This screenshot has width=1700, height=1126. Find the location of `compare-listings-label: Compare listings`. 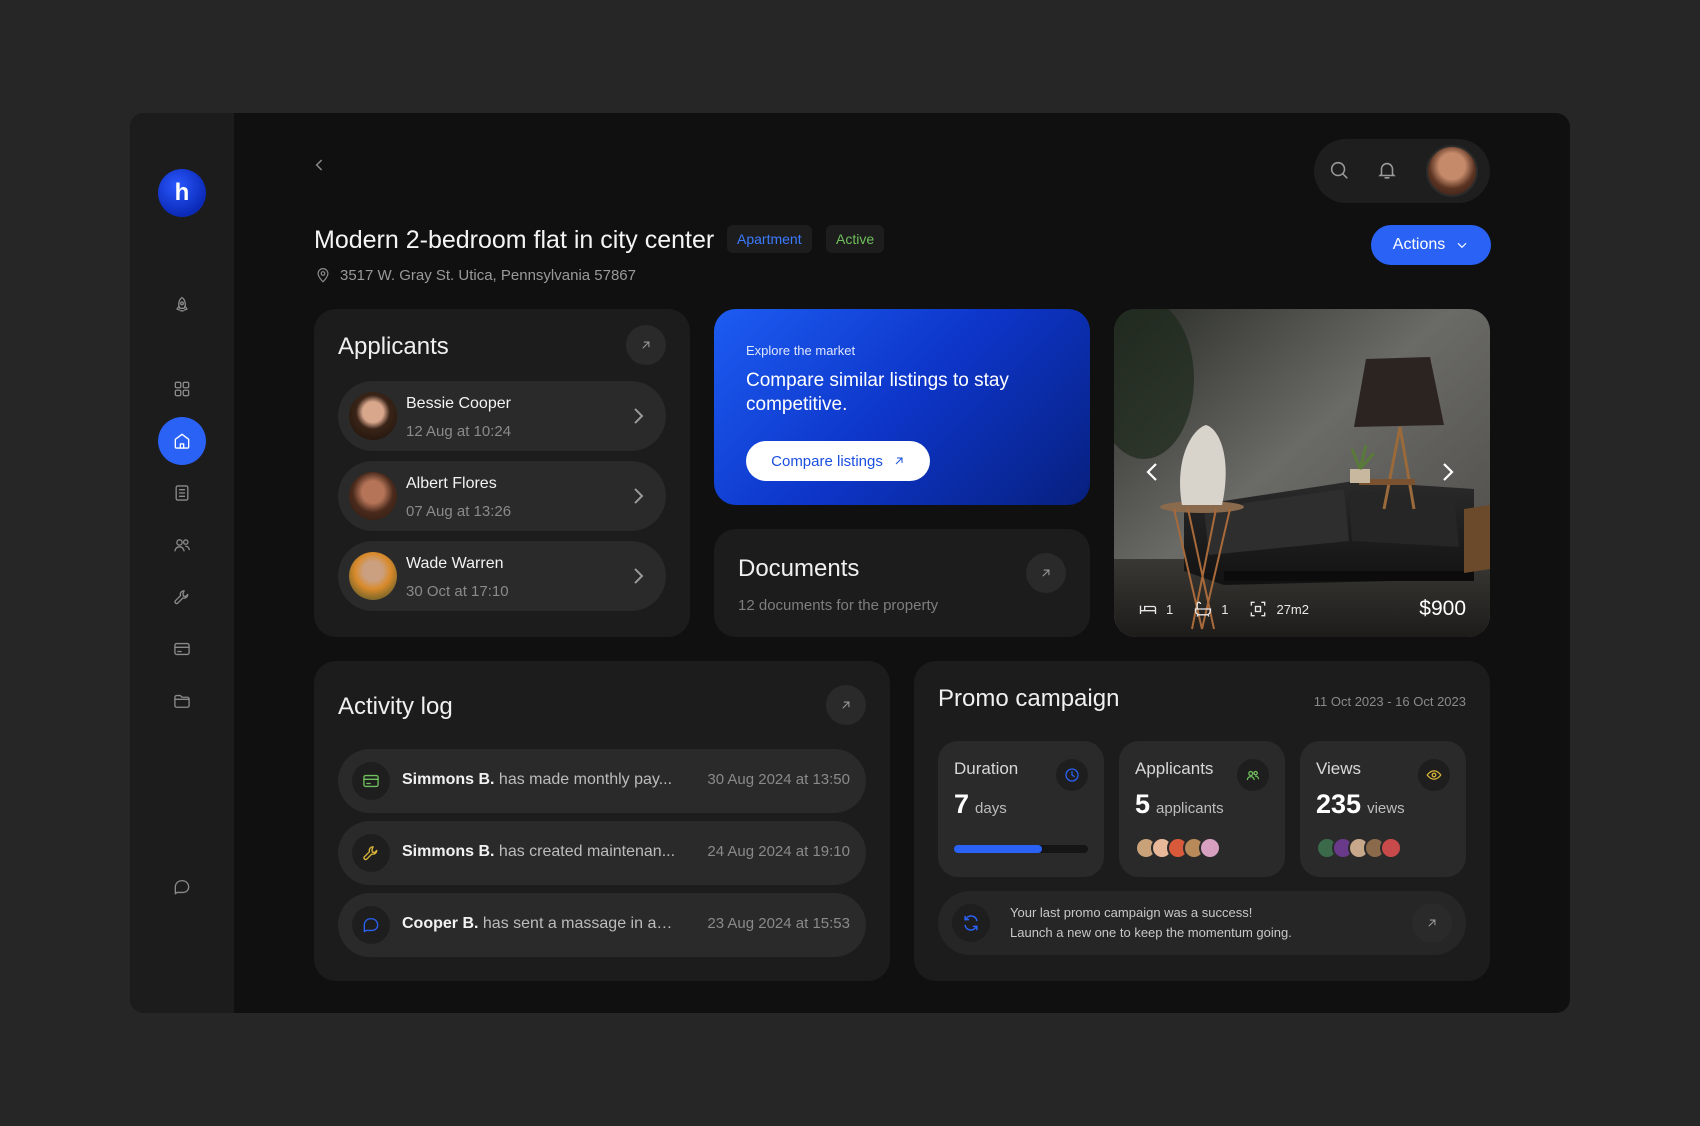

compare-listings-label: Compare listings is located at coordinates (827, 461).